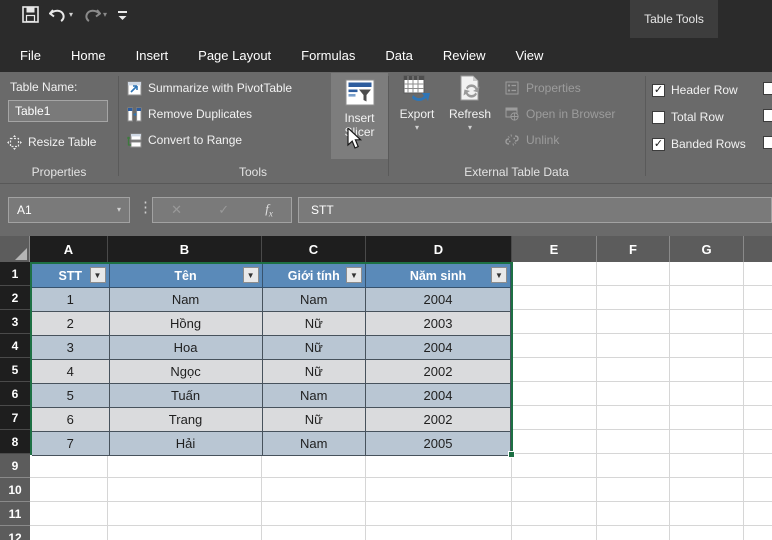  What do you see at coordinates (758, 249) in the screenshot?
I see `column-header-partial` at bounding box center [758, 249].